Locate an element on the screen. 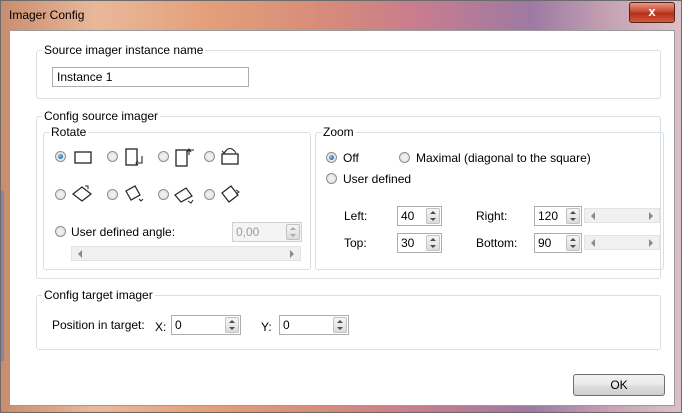 Image resolution: width=682 pixels, height=413 pixels. zoom-left-spinner: 40 is located at coordinates (419, 216).